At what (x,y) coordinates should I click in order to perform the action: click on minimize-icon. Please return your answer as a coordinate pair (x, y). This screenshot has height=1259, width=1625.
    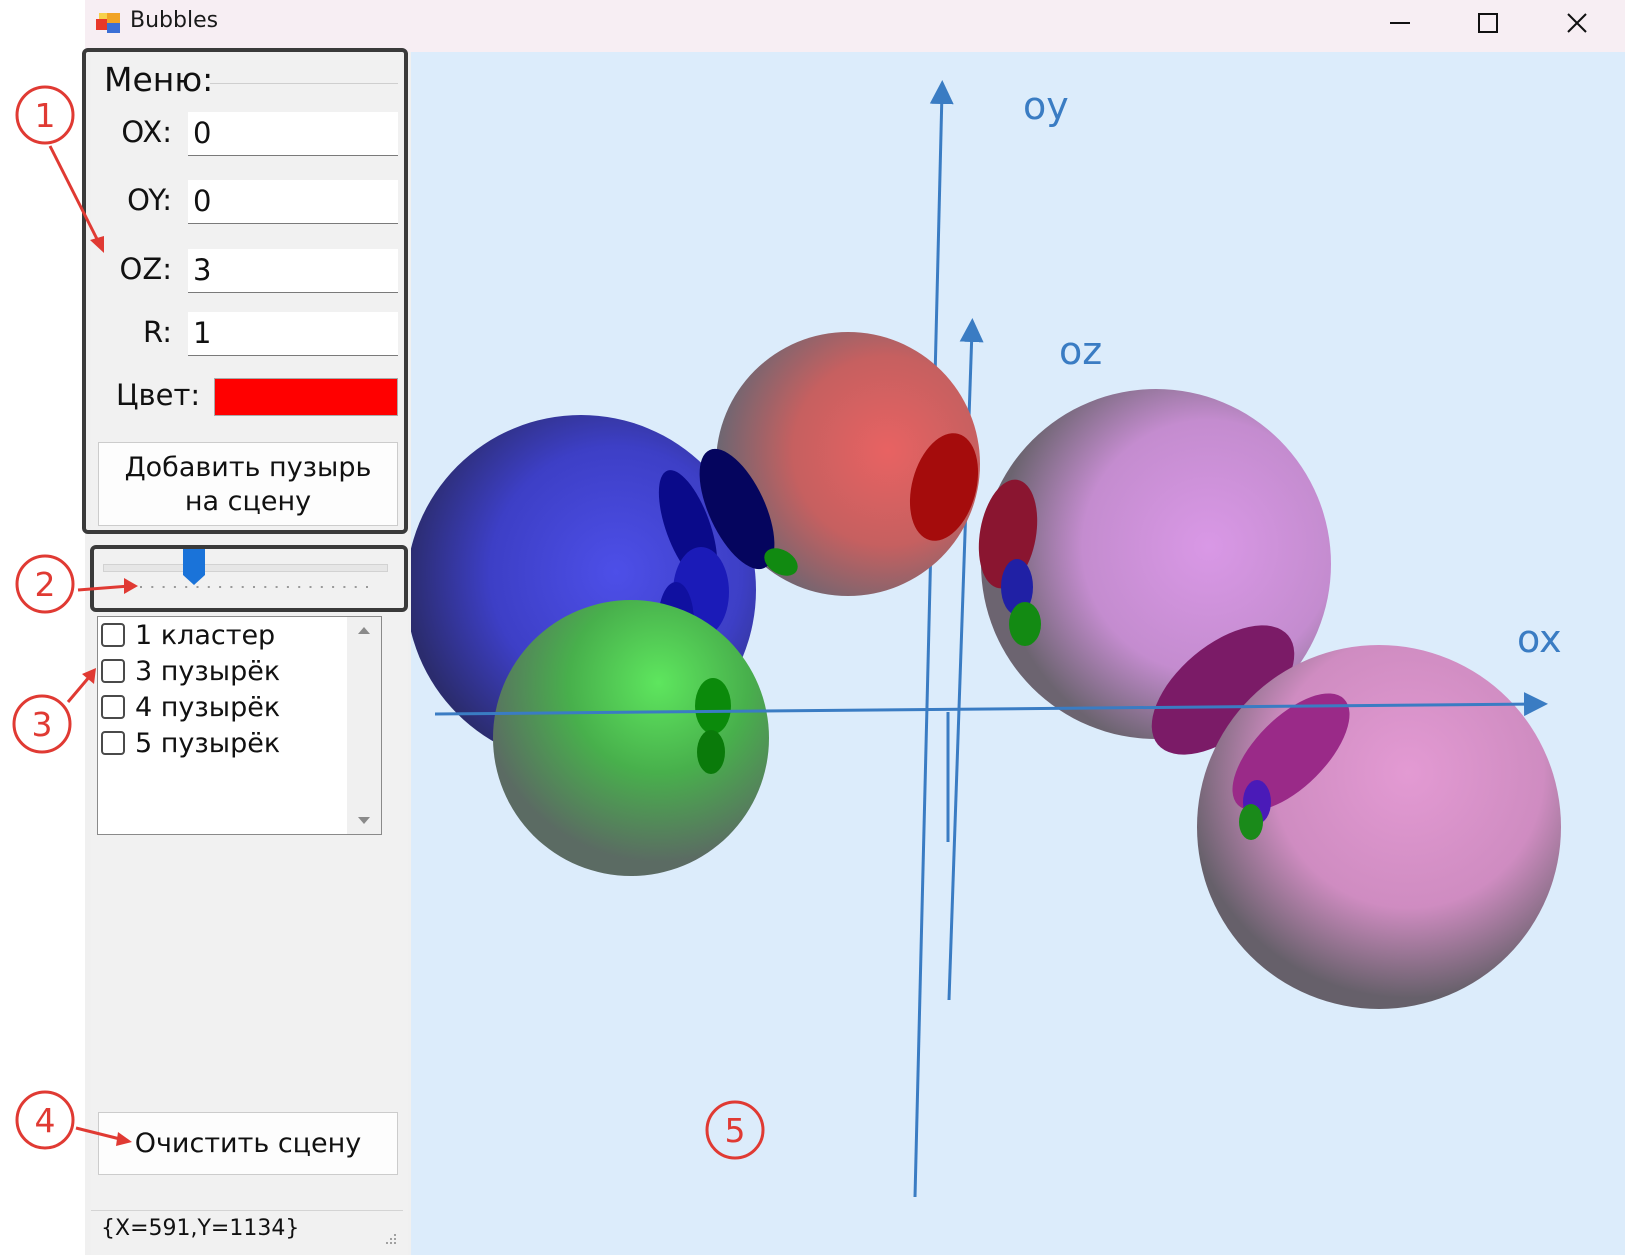
    Looking at the image, I should click on (1400, 22).